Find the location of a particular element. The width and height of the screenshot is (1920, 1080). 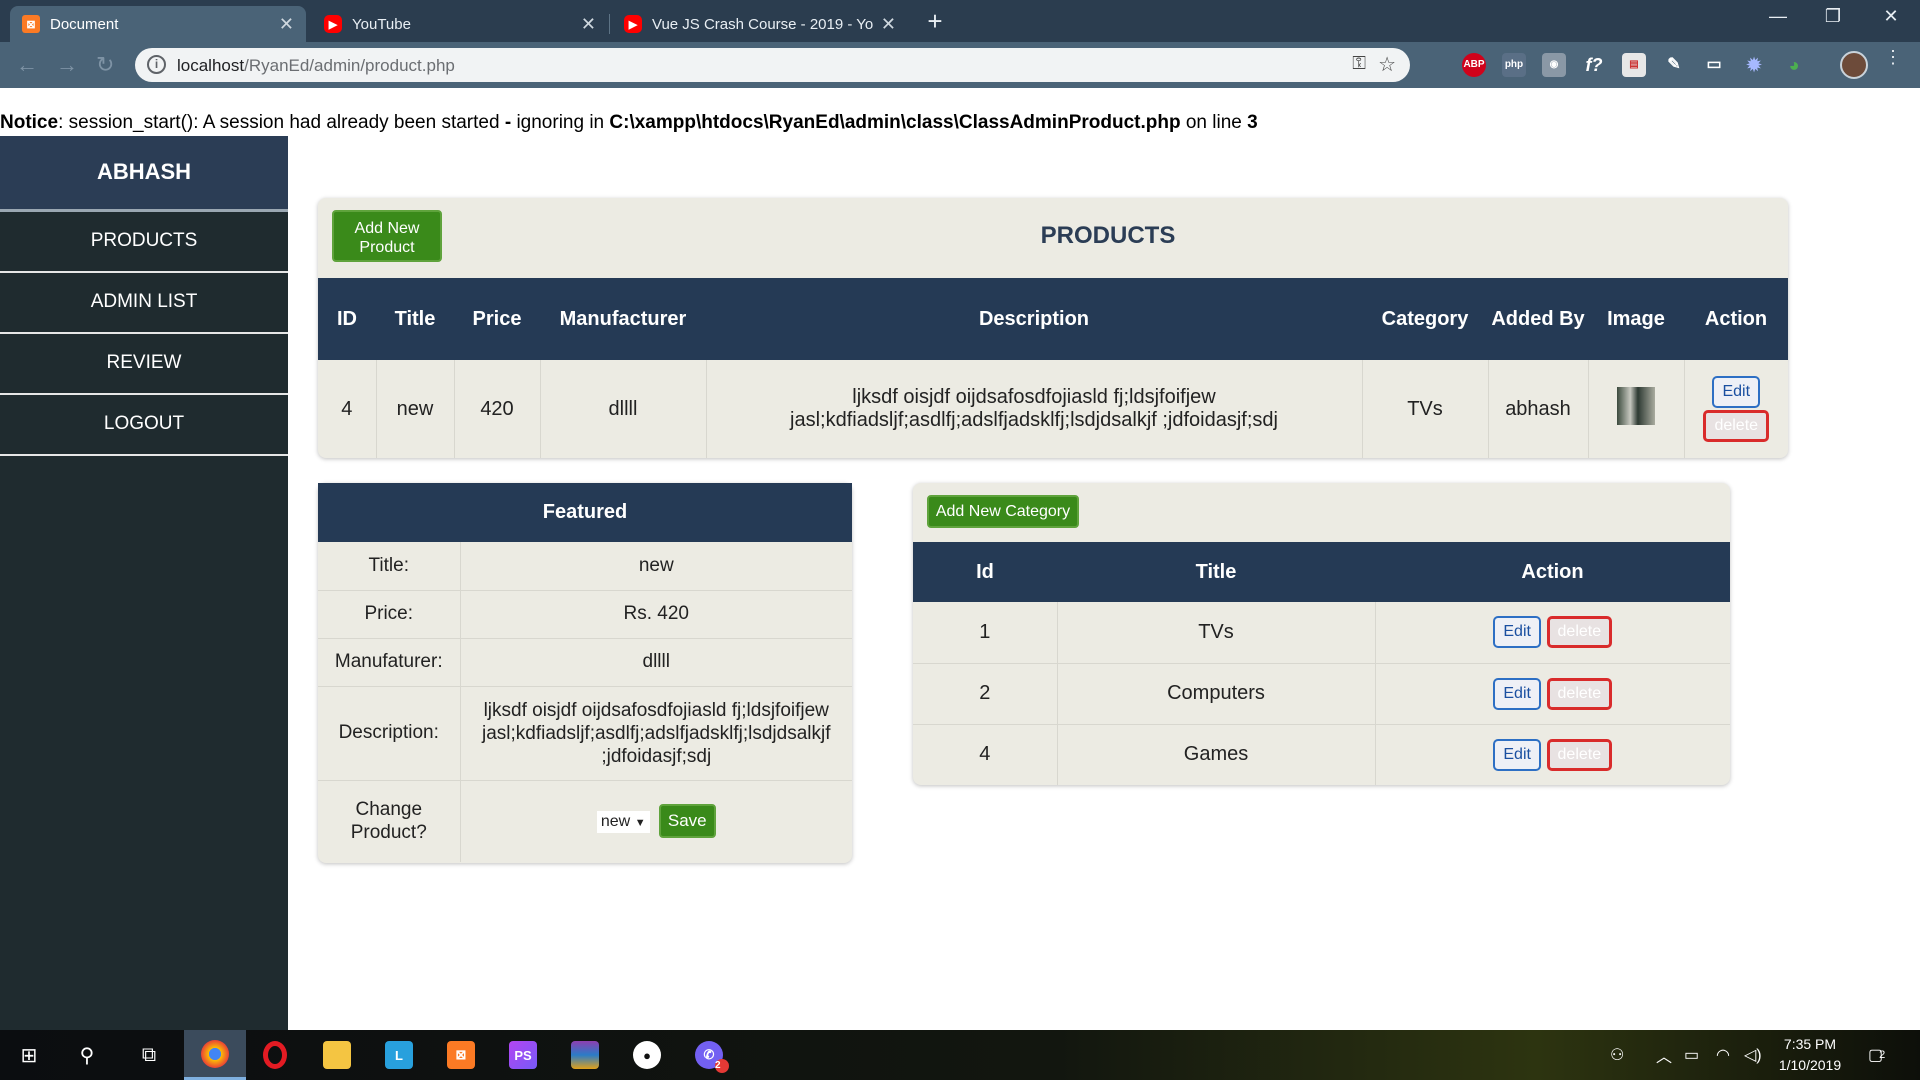

viber-icon: ✆ 2 is located at coordinates (709, 1055).